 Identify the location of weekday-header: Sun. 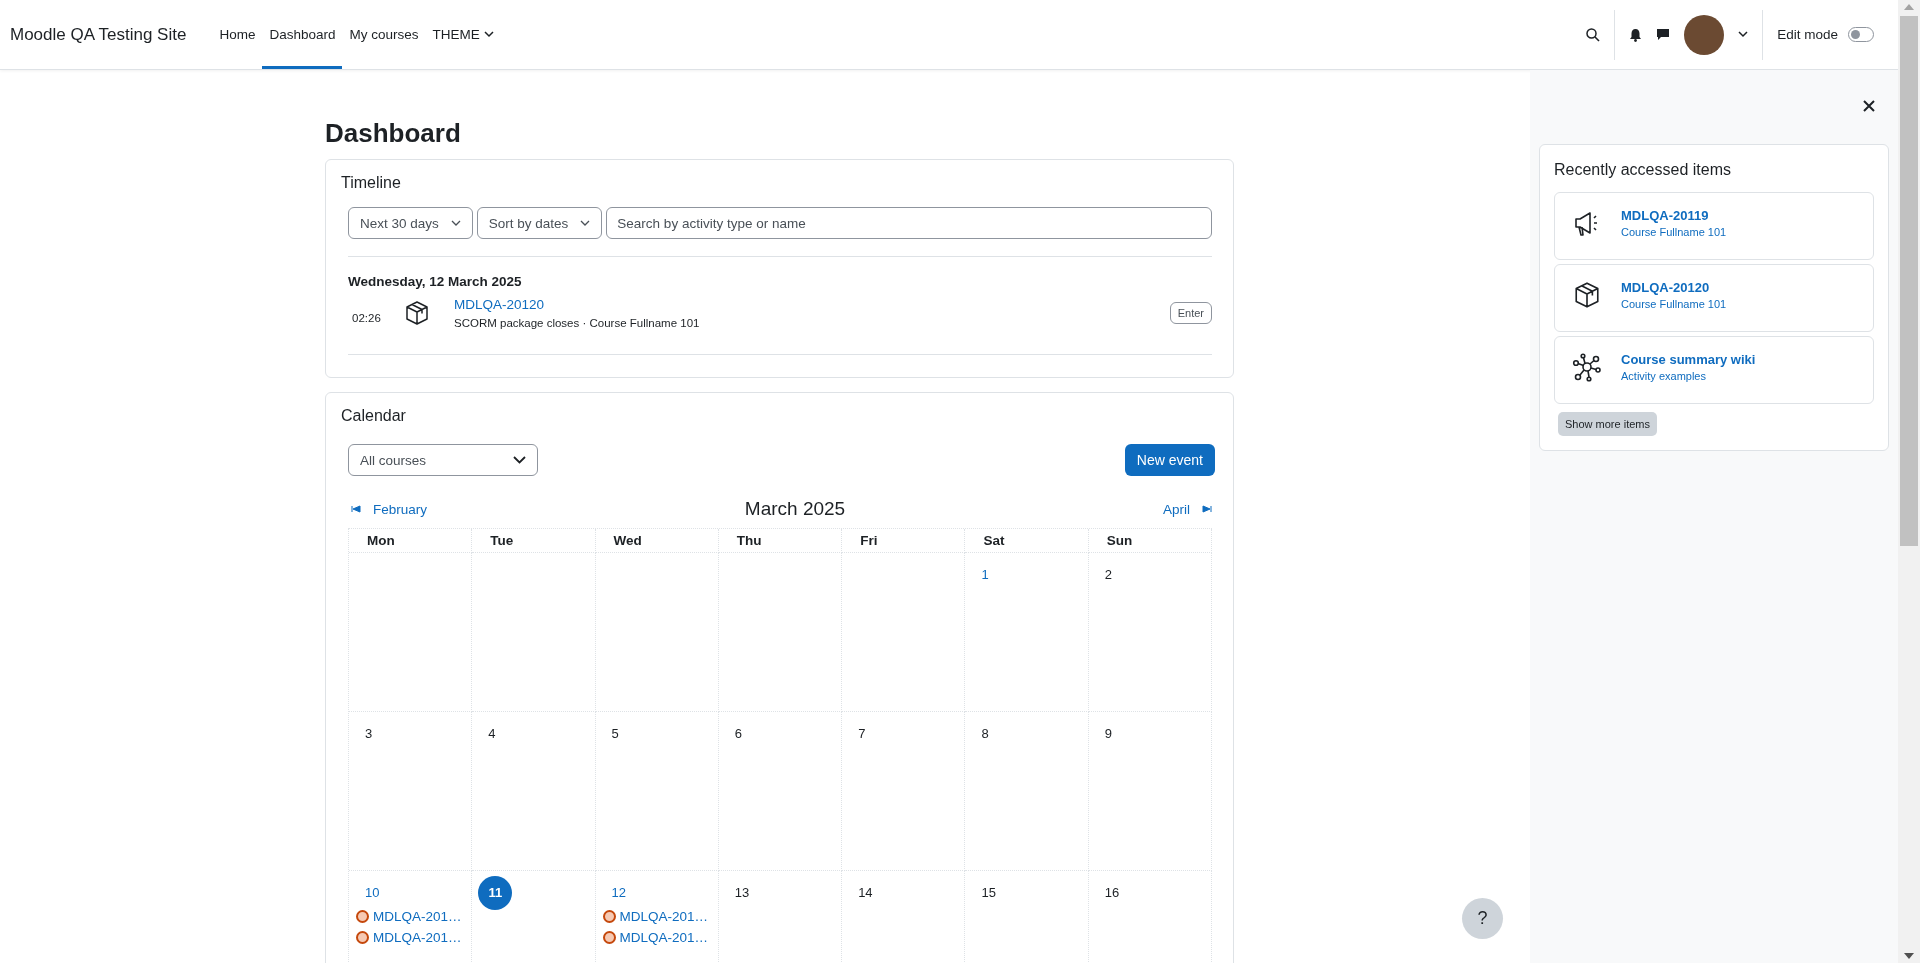
(1150, 541).